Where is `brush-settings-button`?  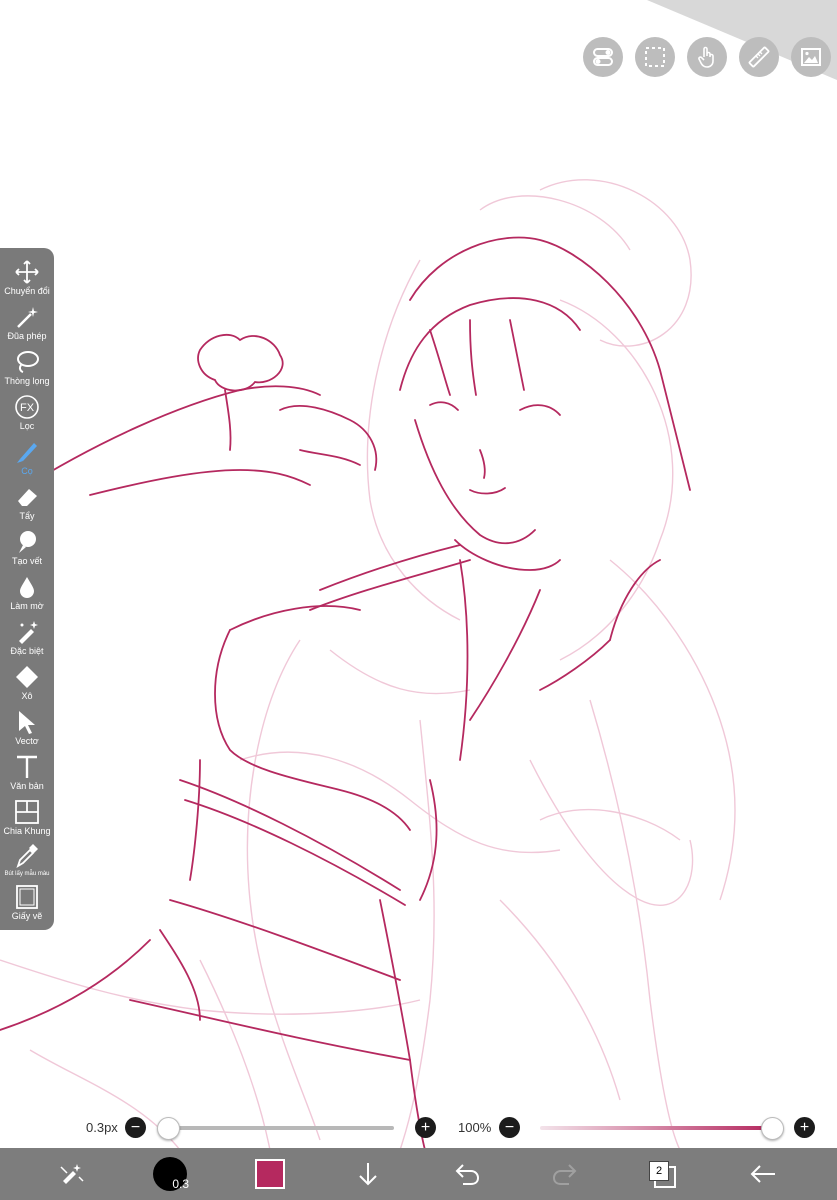
brush-settings-button is located at coordinates (72, 1174).